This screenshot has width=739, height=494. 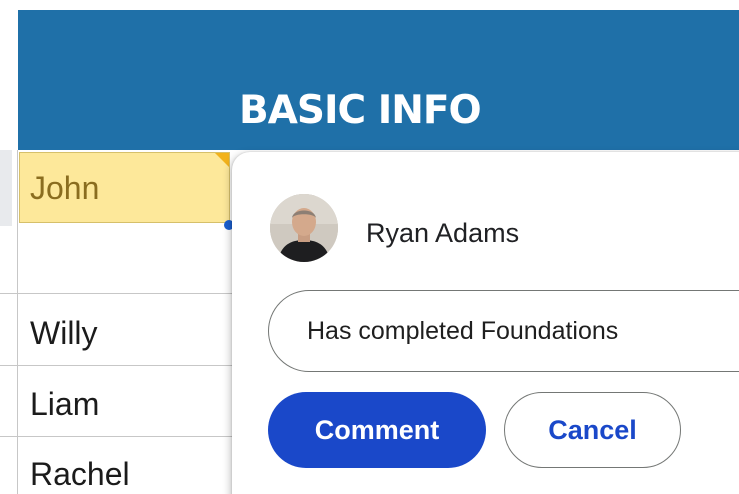 I want to click on comment-input-value: Has completed Foundations, so click(x=463, y=331).